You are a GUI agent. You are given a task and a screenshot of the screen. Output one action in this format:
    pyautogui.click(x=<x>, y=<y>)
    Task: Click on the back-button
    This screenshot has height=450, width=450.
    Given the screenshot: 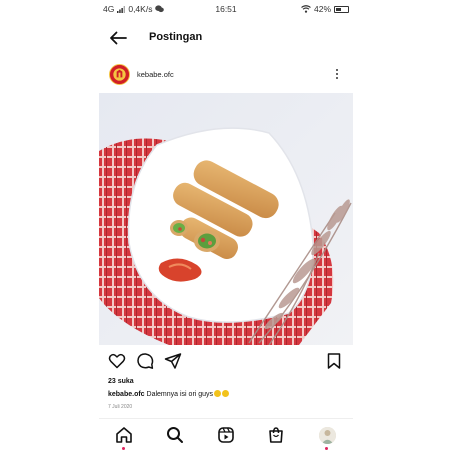 What is the action you would take?
    pyautogui.click(x=118, y=38)
    